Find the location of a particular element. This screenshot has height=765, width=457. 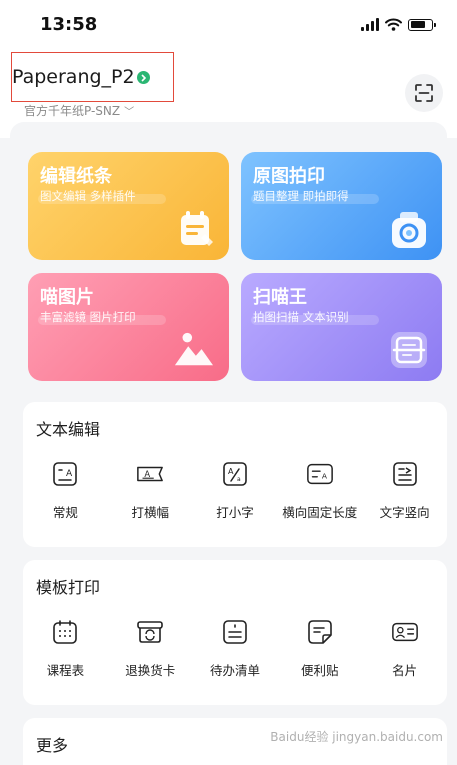

card-subtitle: 丰富滤镜 图片打印 is located at coordinates (88, 317).